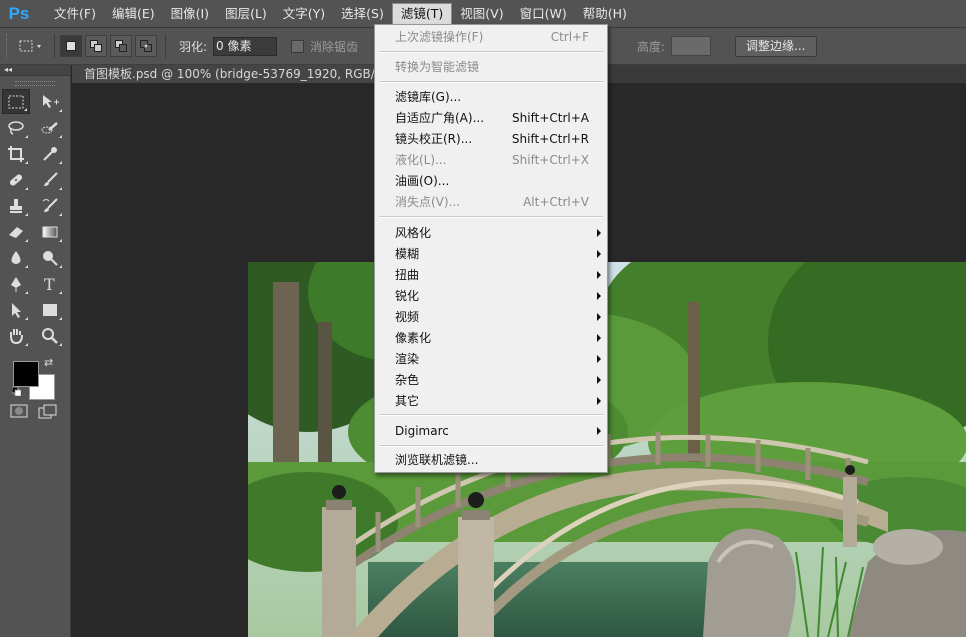  Describe the element at coordinates (439, 37) in the screenshot. I see `menu-item-label: 上次滤镜操作(F)` at that location.